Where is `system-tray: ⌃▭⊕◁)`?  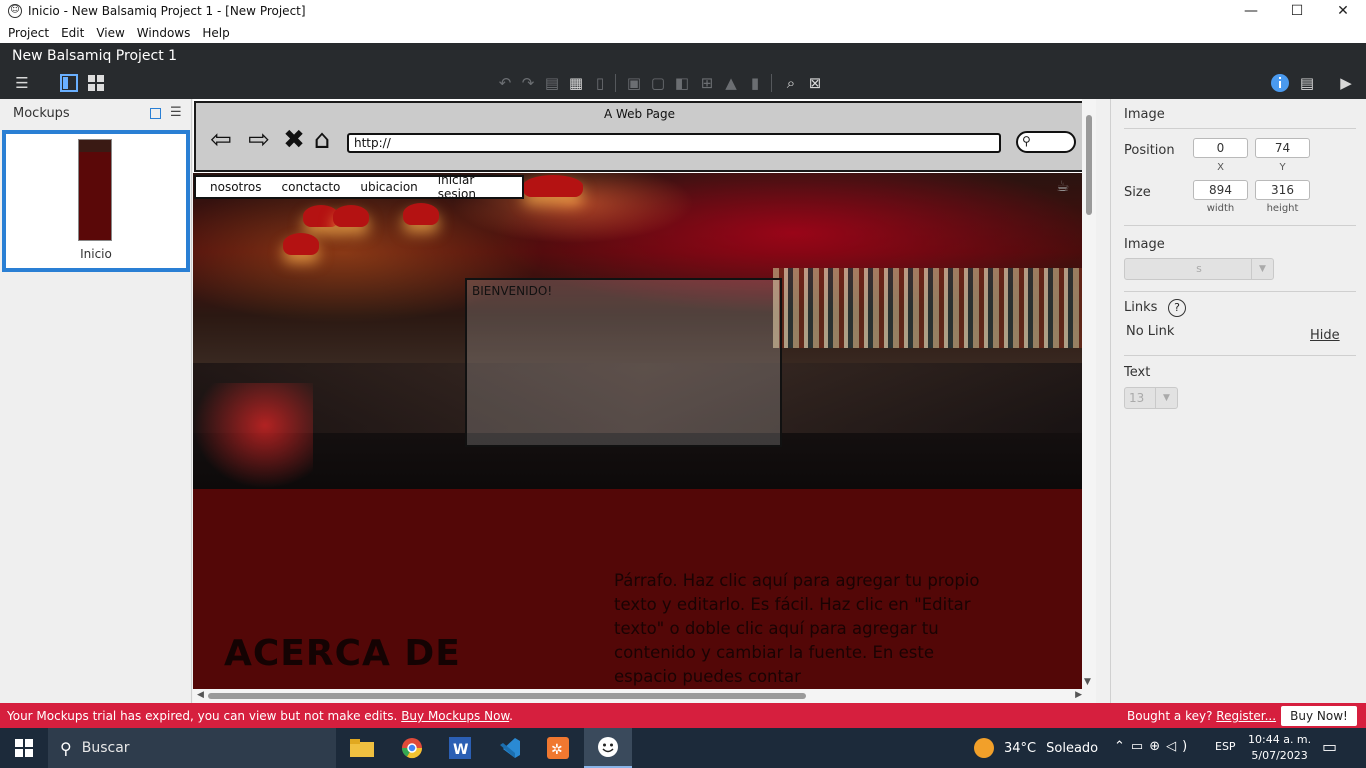 system-tray: ⌃▭⊕◁) is located at coordinates (1153, 746).